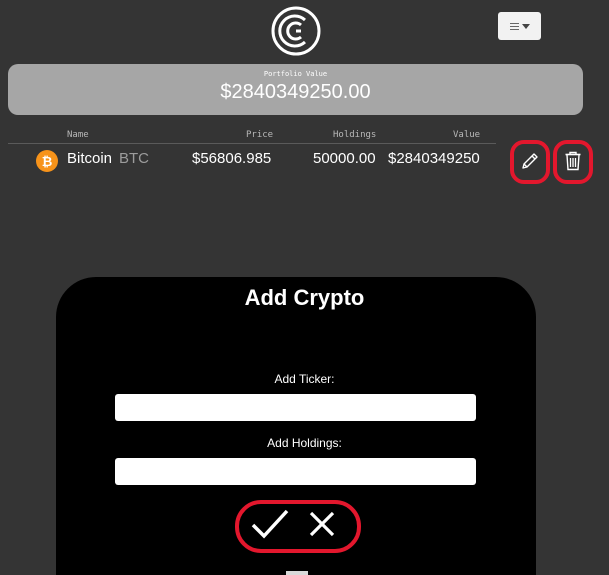 Image resolution: width=609 pixels, height=575 pixels. I want to click on modal-title: Add Crypto, so click(304, 297).